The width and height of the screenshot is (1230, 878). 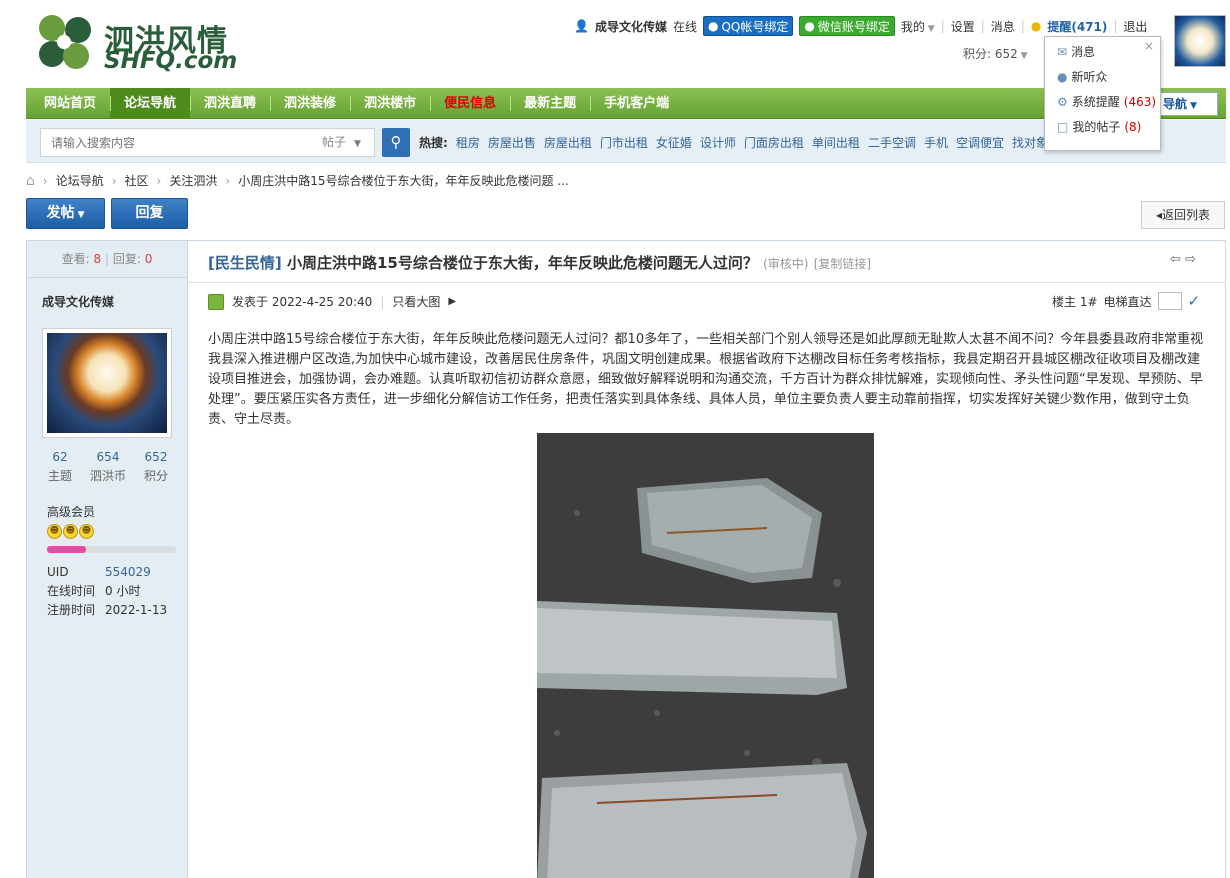 I want to click on messages-link: 消息, so click(x=1003, y=26).